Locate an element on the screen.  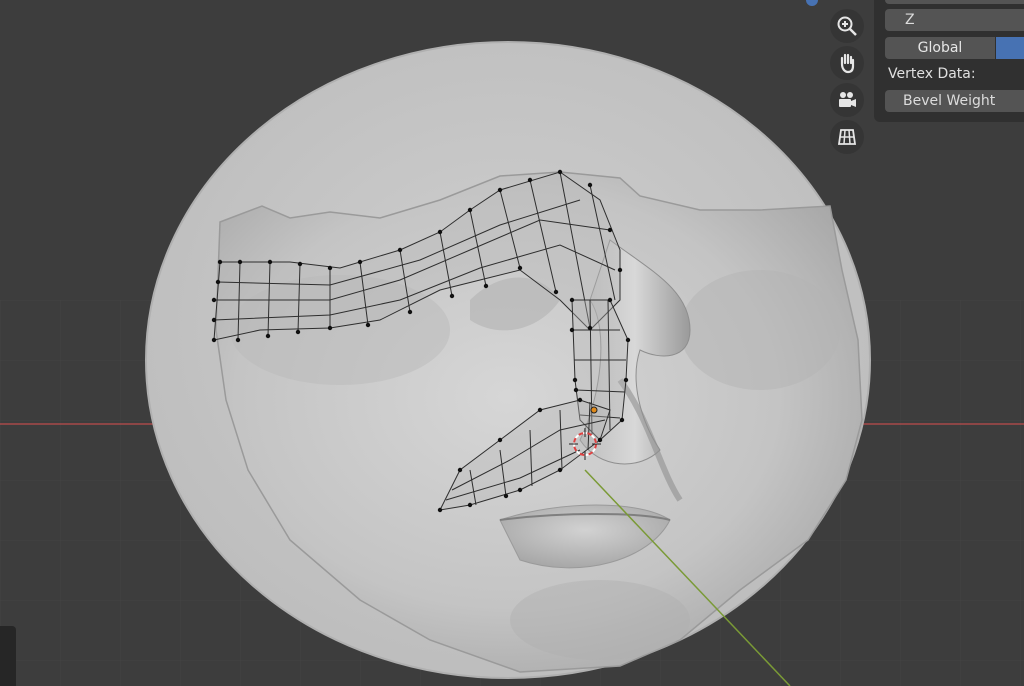
sidebar-panel: Z Global Vertex Data: Bevel Weight is located at coordinates (949, 61).